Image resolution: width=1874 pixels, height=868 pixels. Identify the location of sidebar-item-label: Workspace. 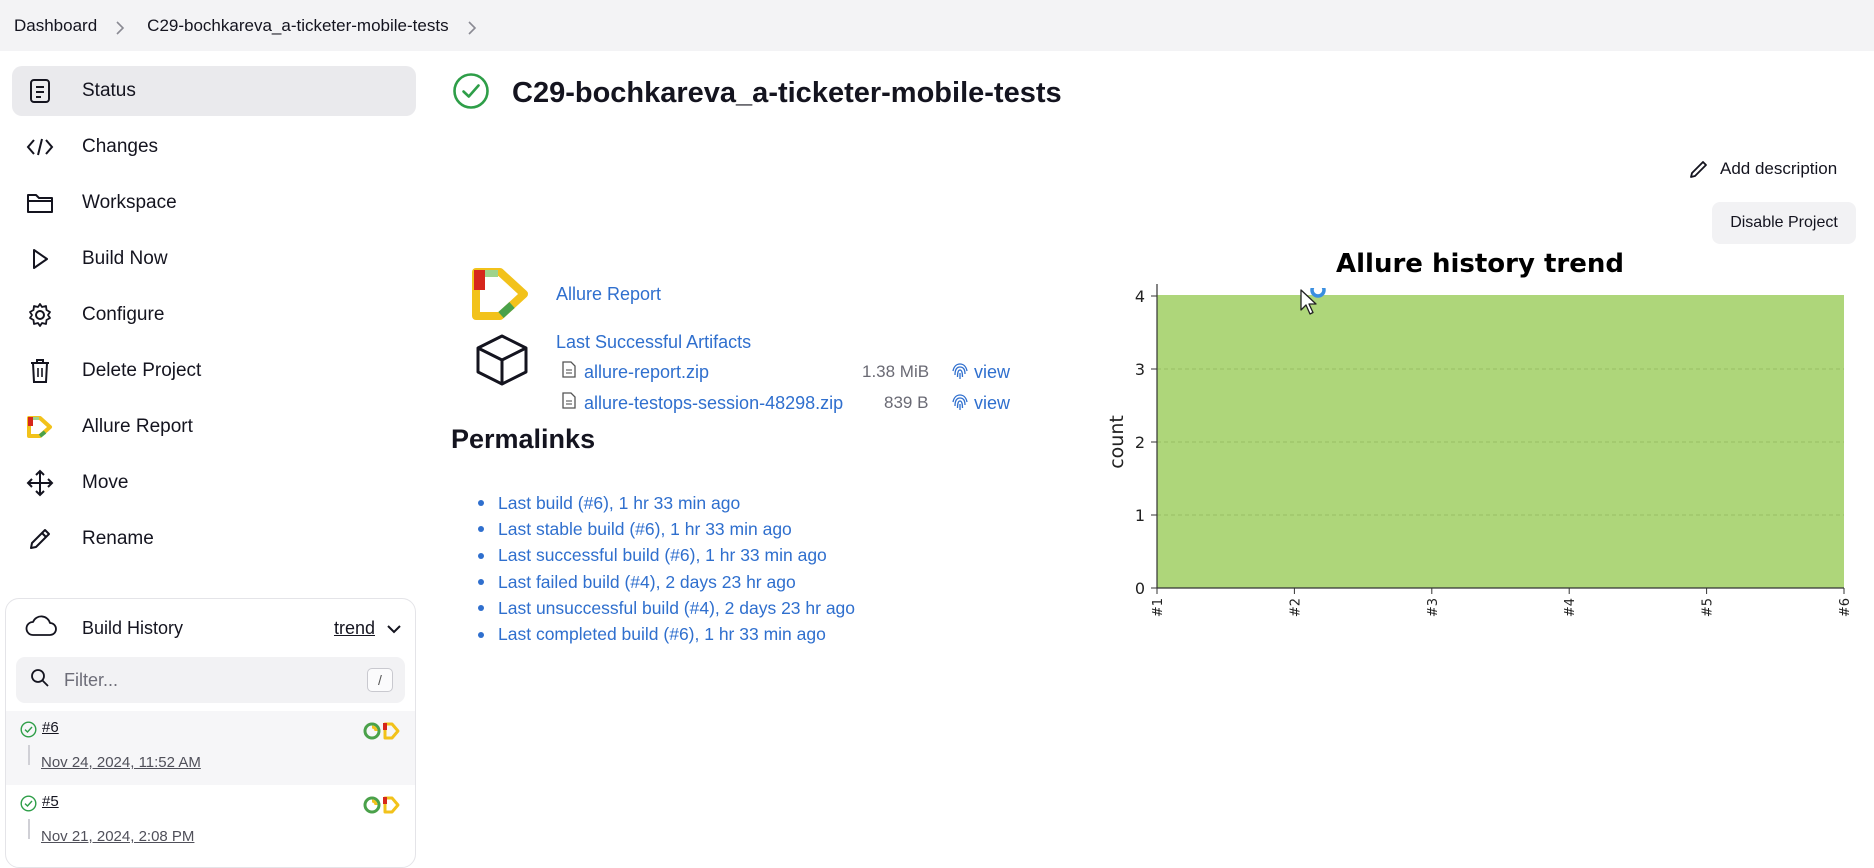
(129, 202).